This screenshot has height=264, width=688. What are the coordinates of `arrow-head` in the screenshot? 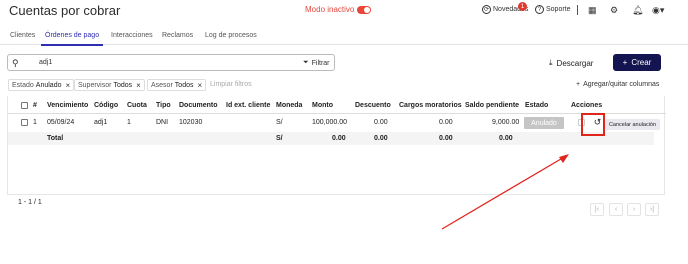 It's located at (564, 158).